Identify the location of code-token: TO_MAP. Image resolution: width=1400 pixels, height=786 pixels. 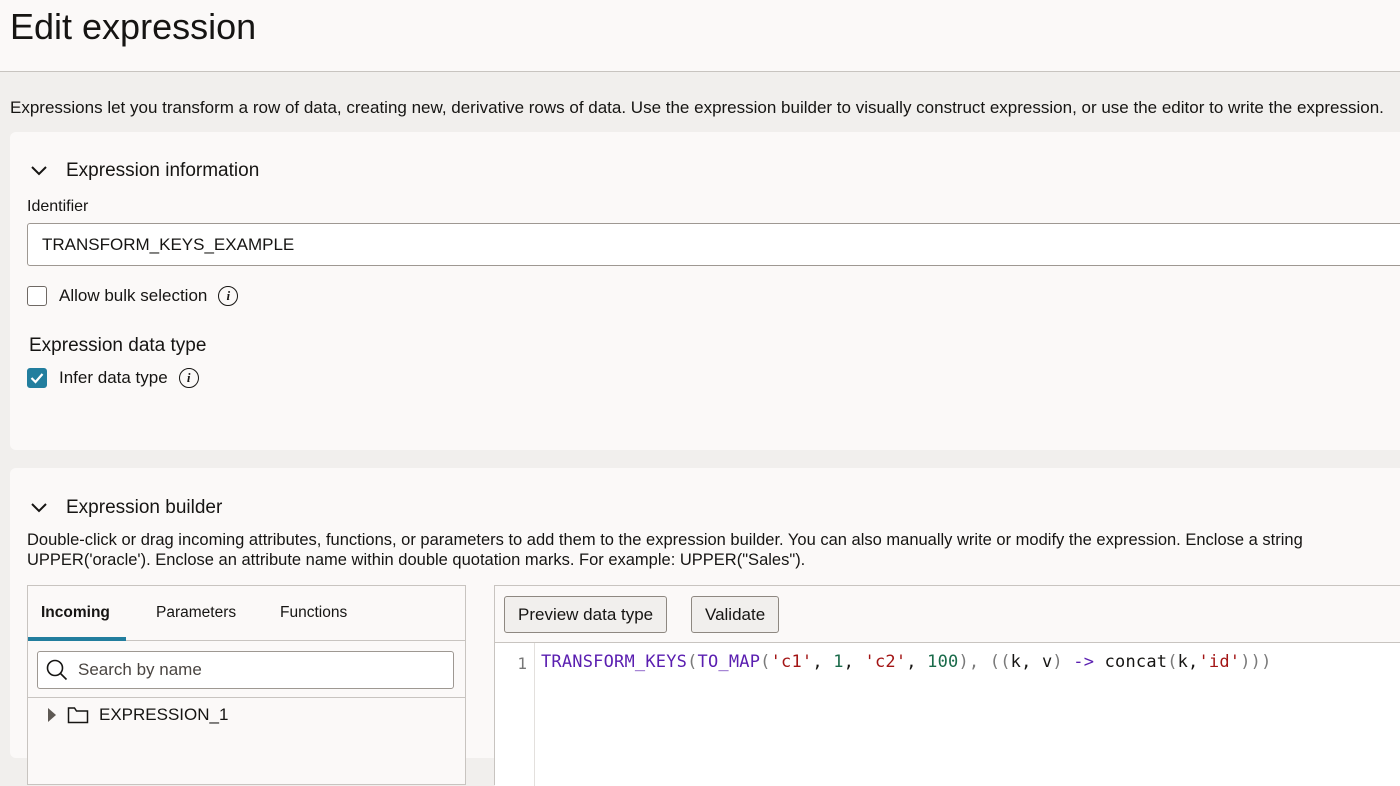
(729, 662).